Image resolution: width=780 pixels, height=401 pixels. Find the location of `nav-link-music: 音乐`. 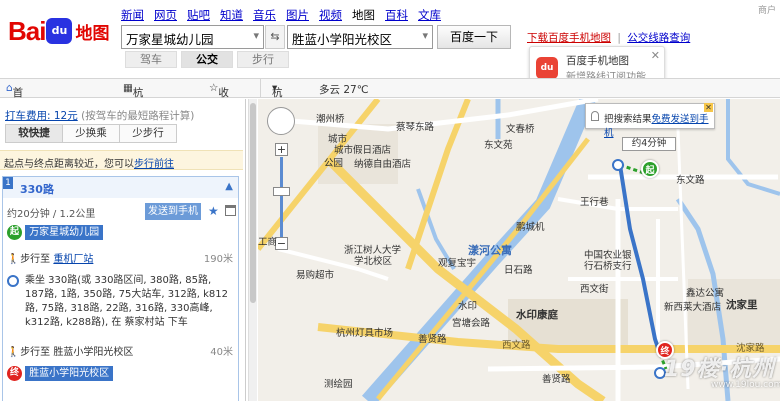

nav-link-music: 音乐 is located at coordinates (264, 15).